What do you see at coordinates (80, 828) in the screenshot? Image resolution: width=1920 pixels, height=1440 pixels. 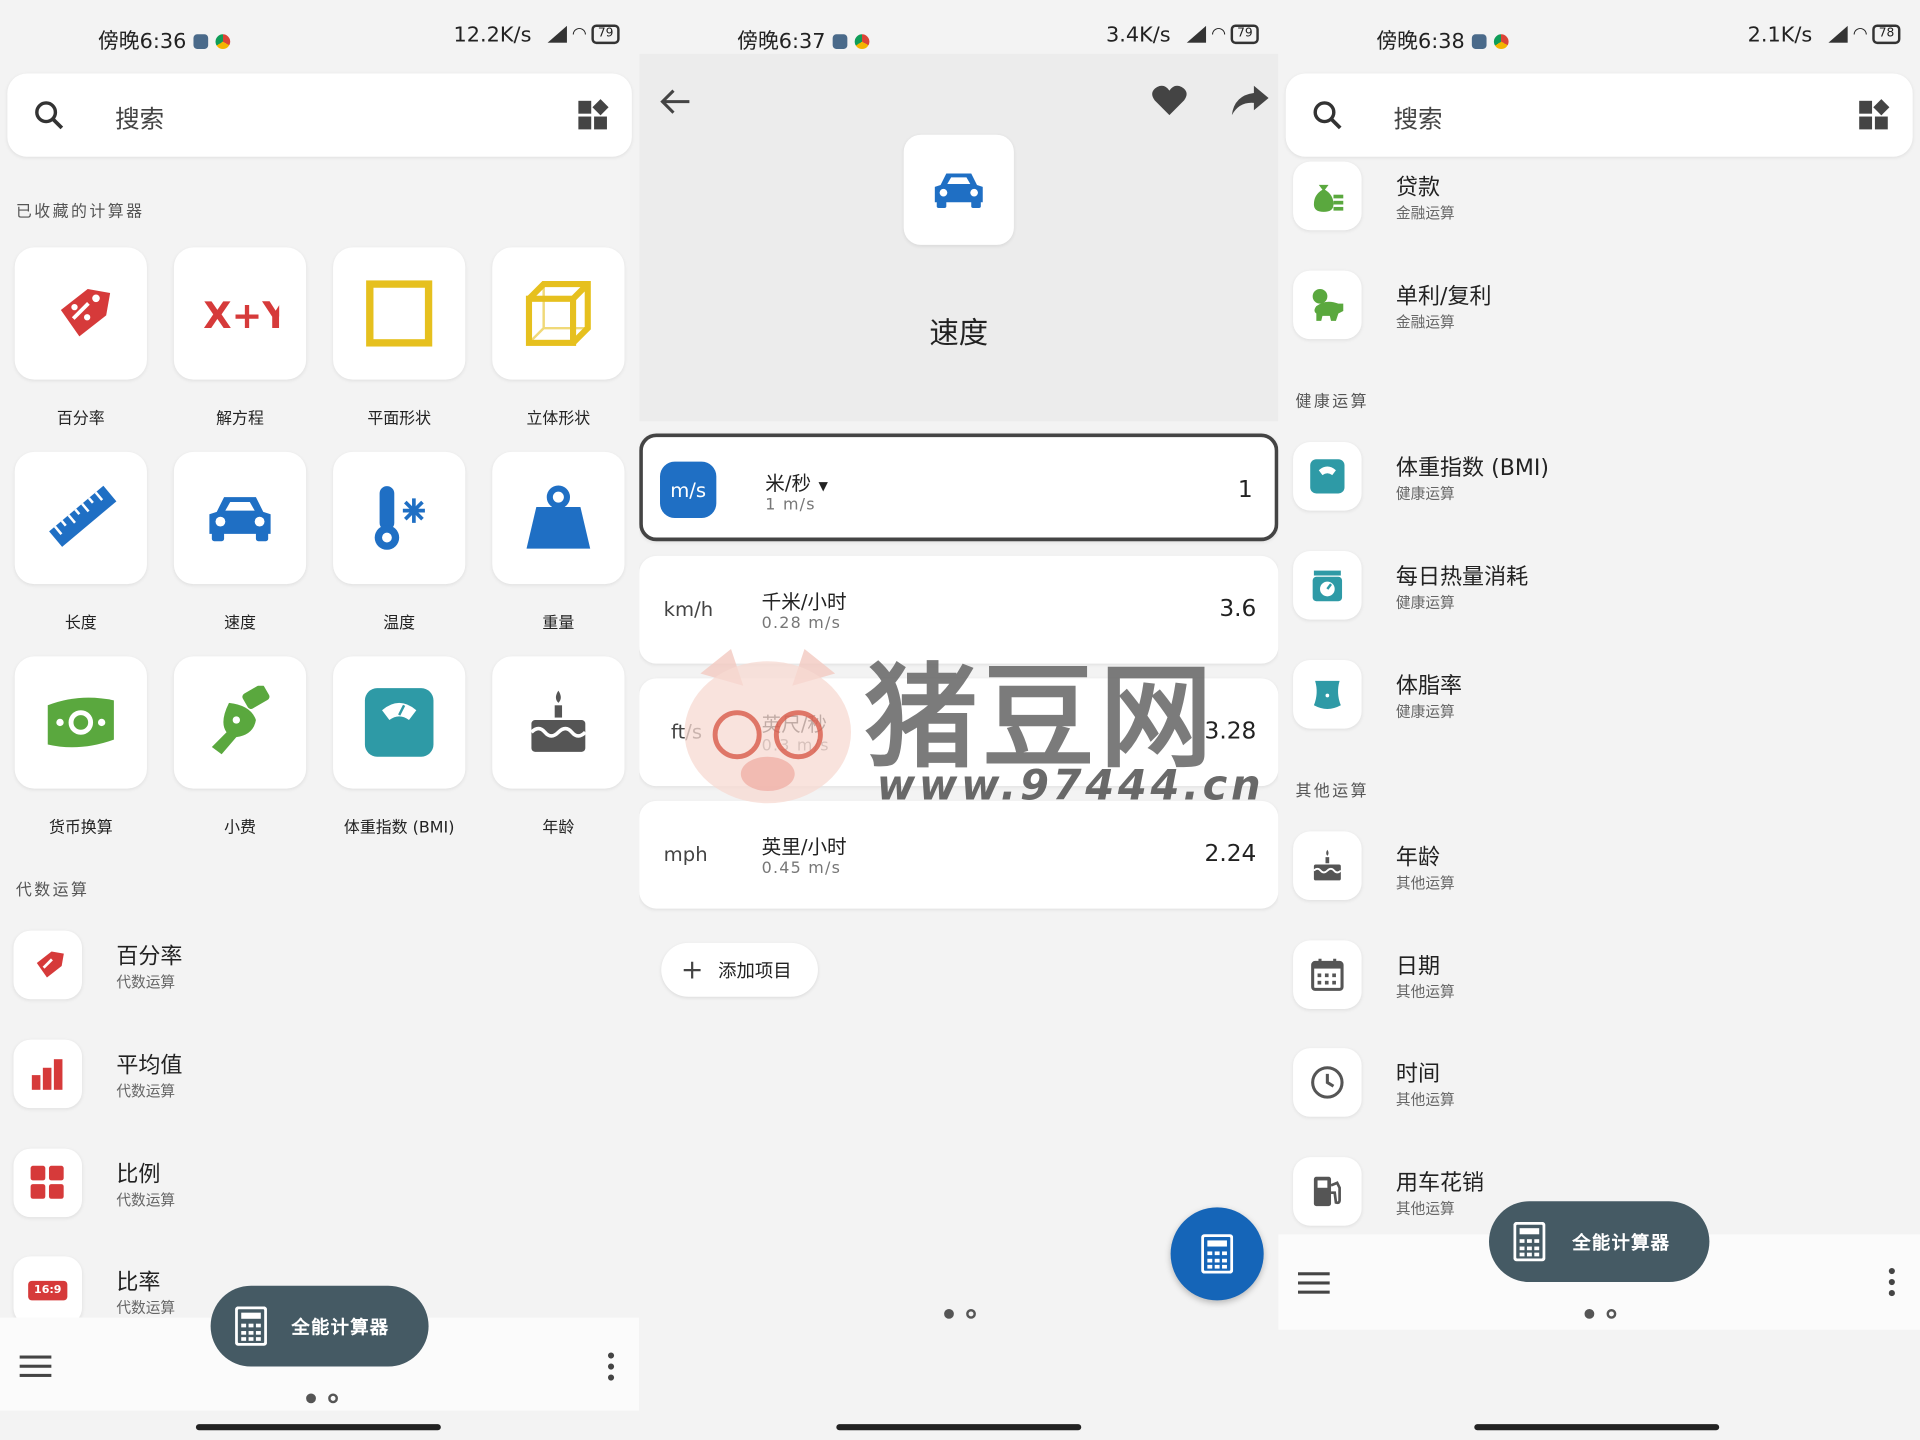 I see `tile-label: 货币换算` at bounding box center [80, 828].